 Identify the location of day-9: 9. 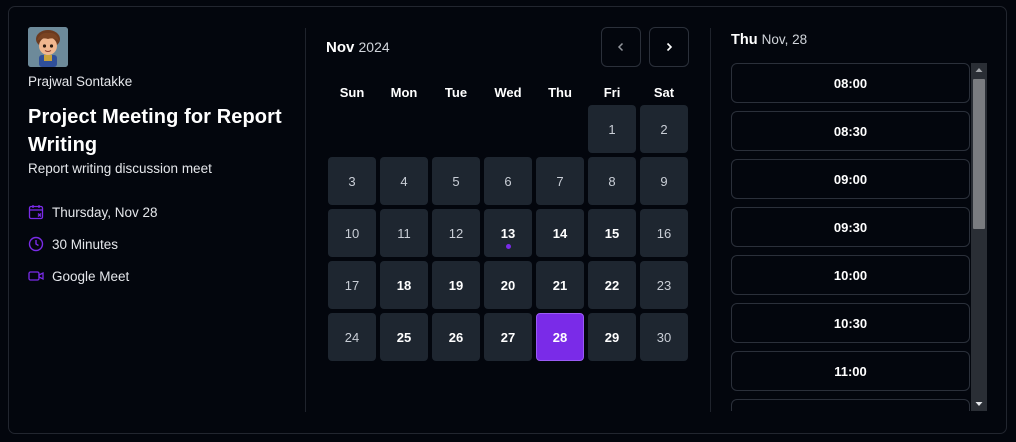
(664, 181).